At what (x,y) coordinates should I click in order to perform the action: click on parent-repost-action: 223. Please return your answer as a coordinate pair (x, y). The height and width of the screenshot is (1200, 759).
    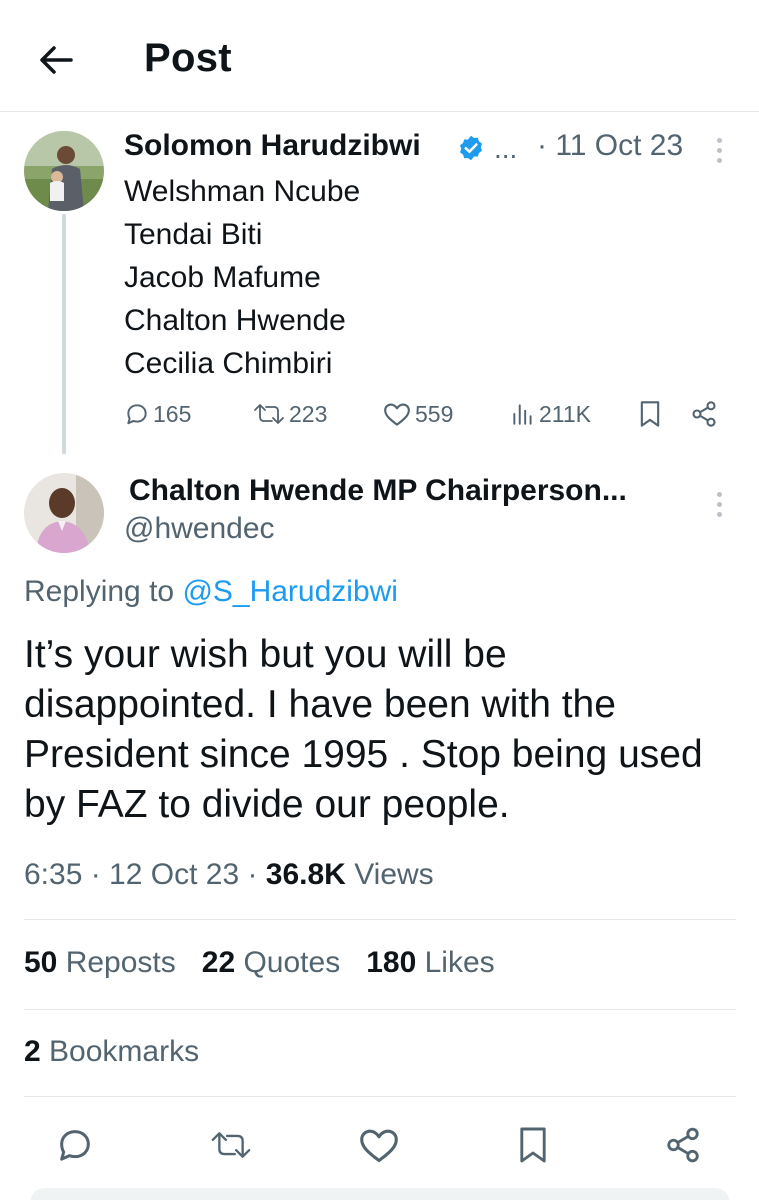
    Looking at the image, I should click on (289, 414).